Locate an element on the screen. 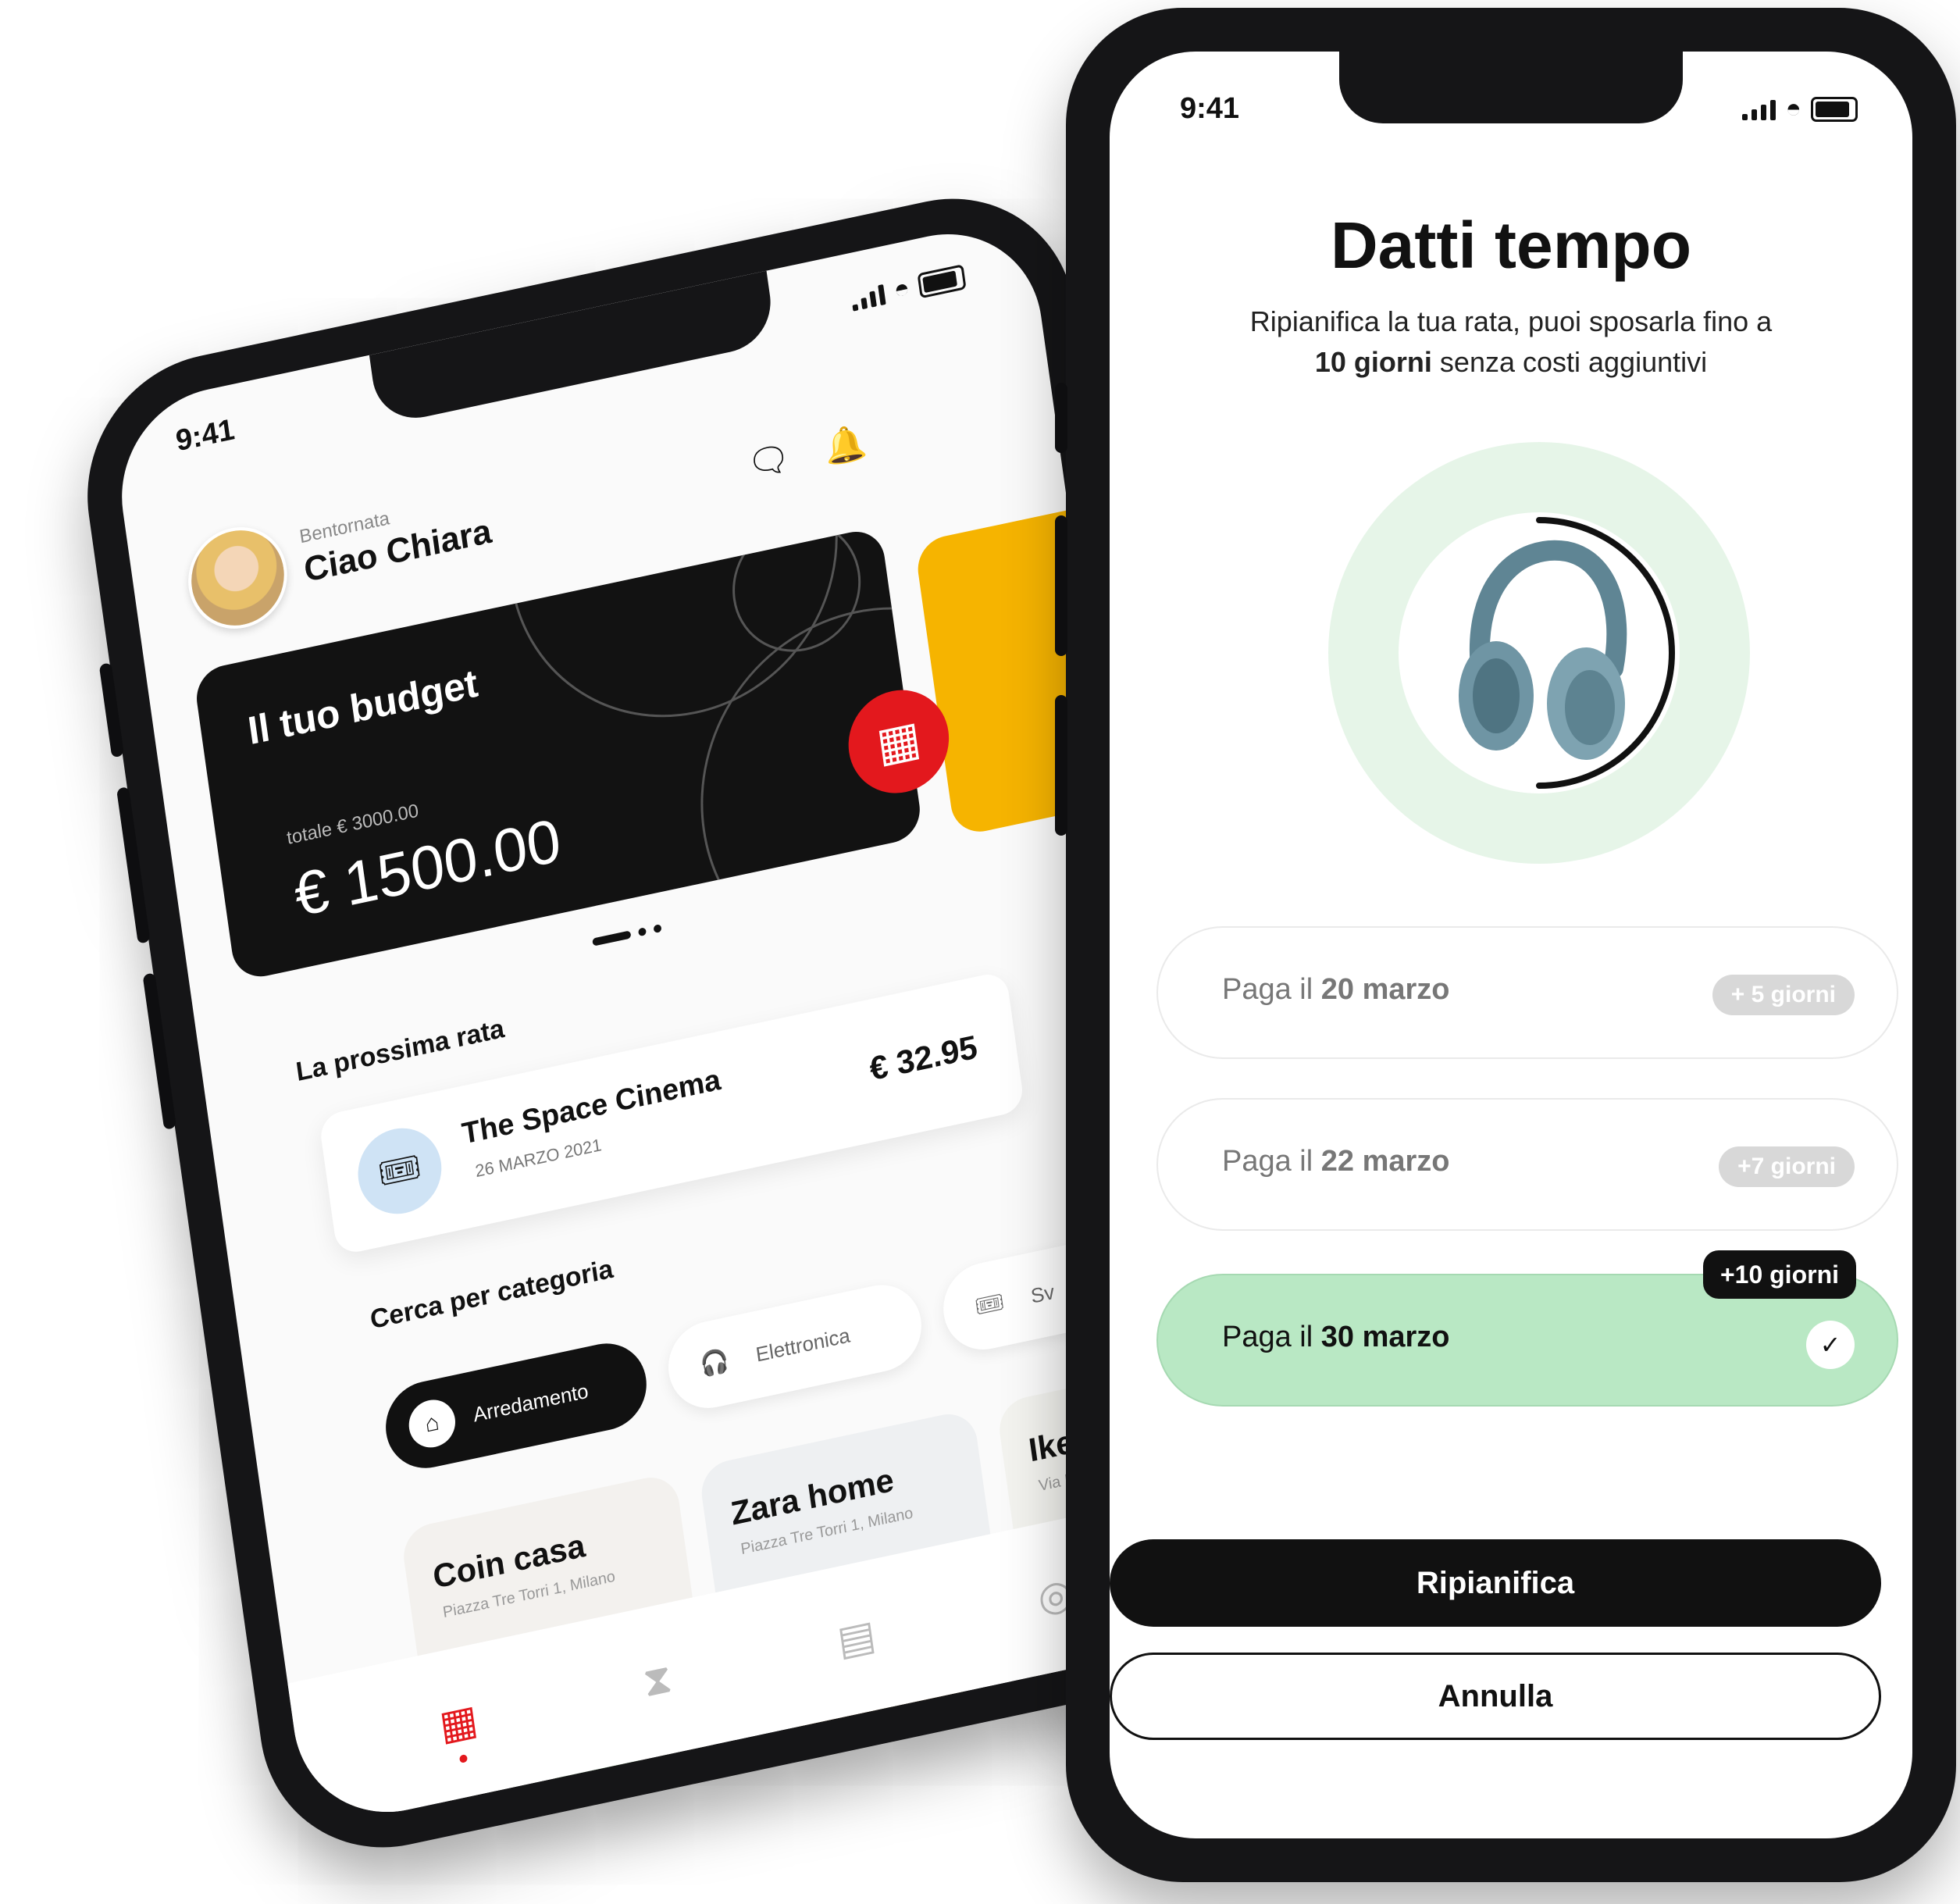  category-chip-arredamento: ⌂ Arredamento is located at coordinates (516, 1405).